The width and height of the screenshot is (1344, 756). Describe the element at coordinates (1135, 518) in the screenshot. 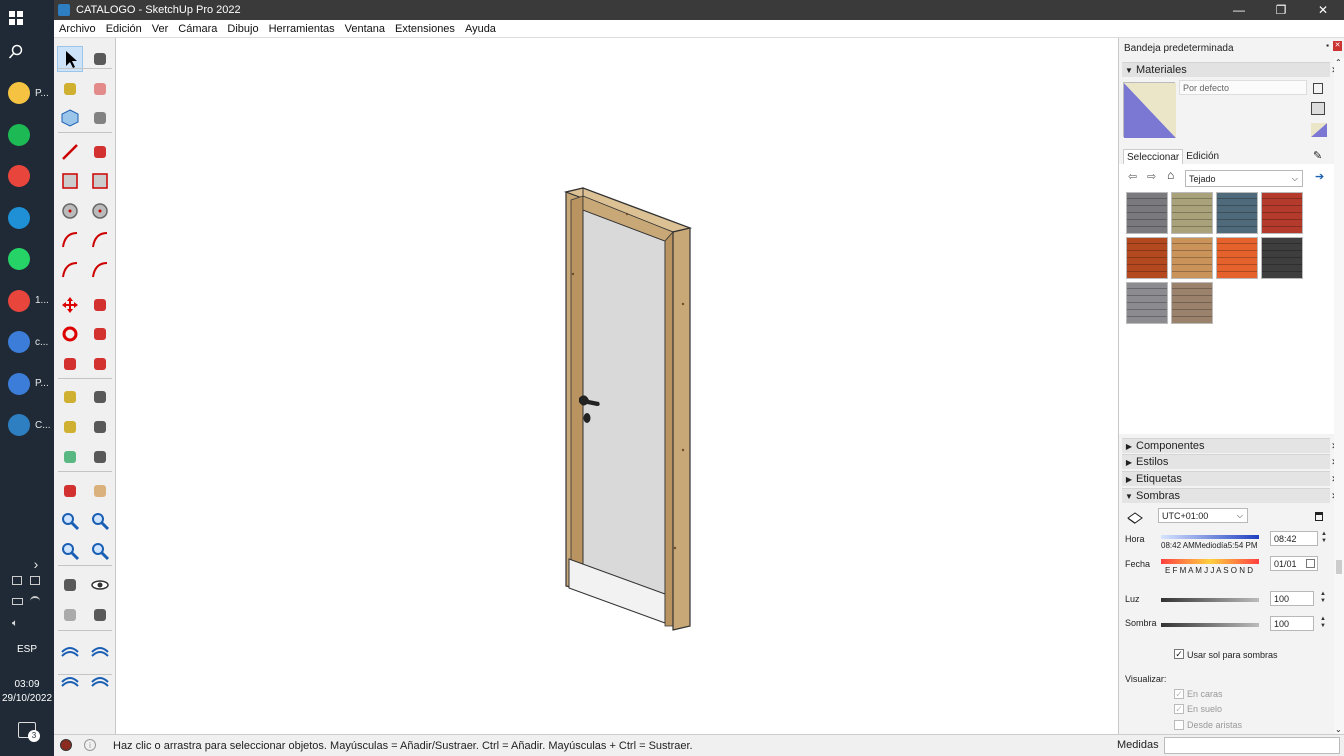

I see `shadow-toggle-icon` at that location.